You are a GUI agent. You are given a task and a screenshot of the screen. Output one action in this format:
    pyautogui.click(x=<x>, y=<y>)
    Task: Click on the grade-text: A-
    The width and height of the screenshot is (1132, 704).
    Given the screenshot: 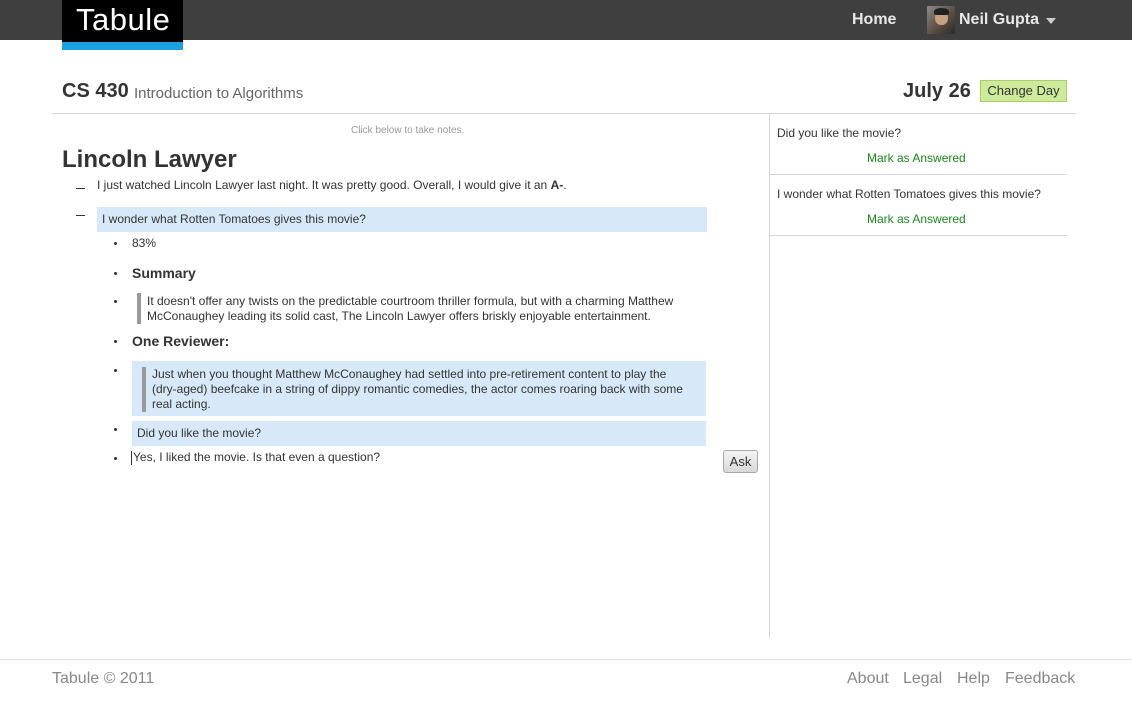 What is the action you would take?
    pyautogui.click(x=557, y=185)
    